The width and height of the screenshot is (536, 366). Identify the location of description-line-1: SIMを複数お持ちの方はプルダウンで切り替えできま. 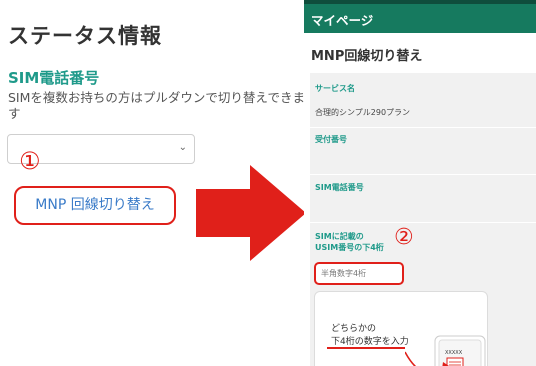
(156, 97).